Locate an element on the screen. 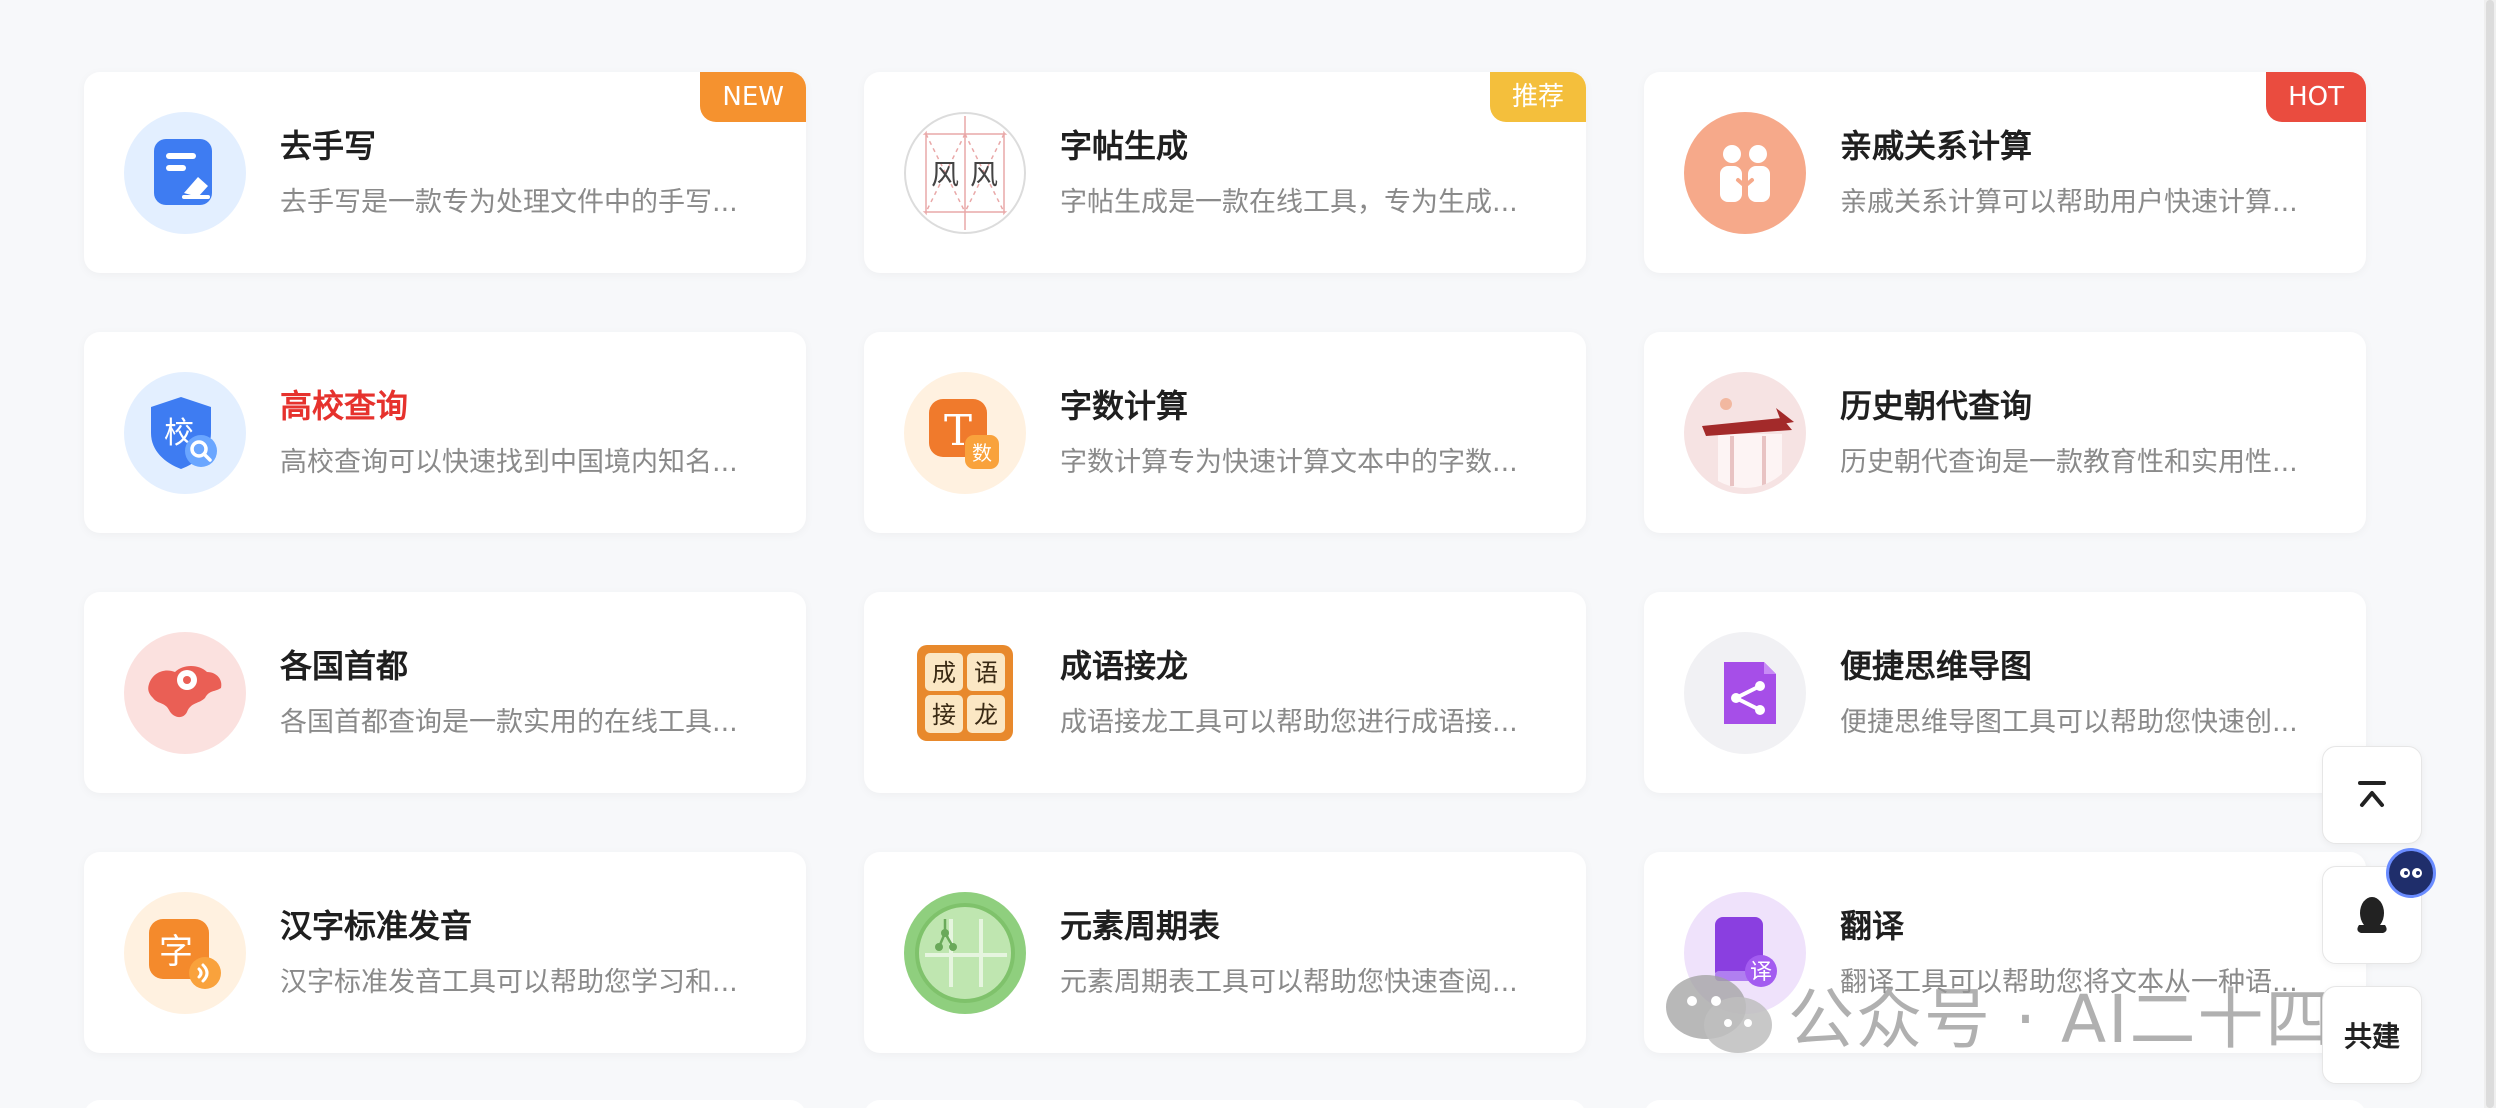  idiom-tile: 语 is located at coordinates (986, 673).